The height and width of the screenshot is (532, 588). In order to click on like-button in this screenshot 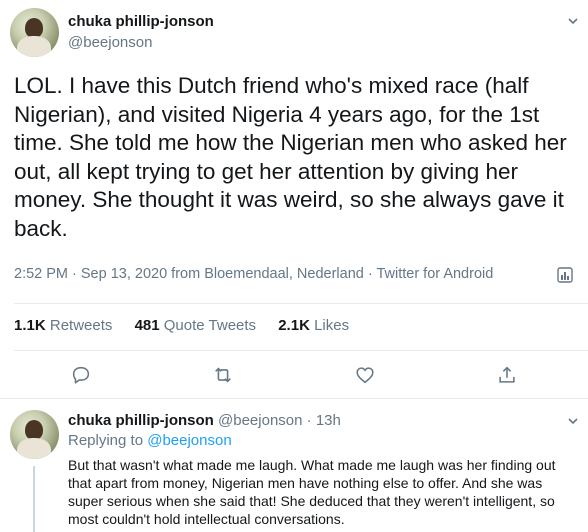, I will do `click(365, 375)`.